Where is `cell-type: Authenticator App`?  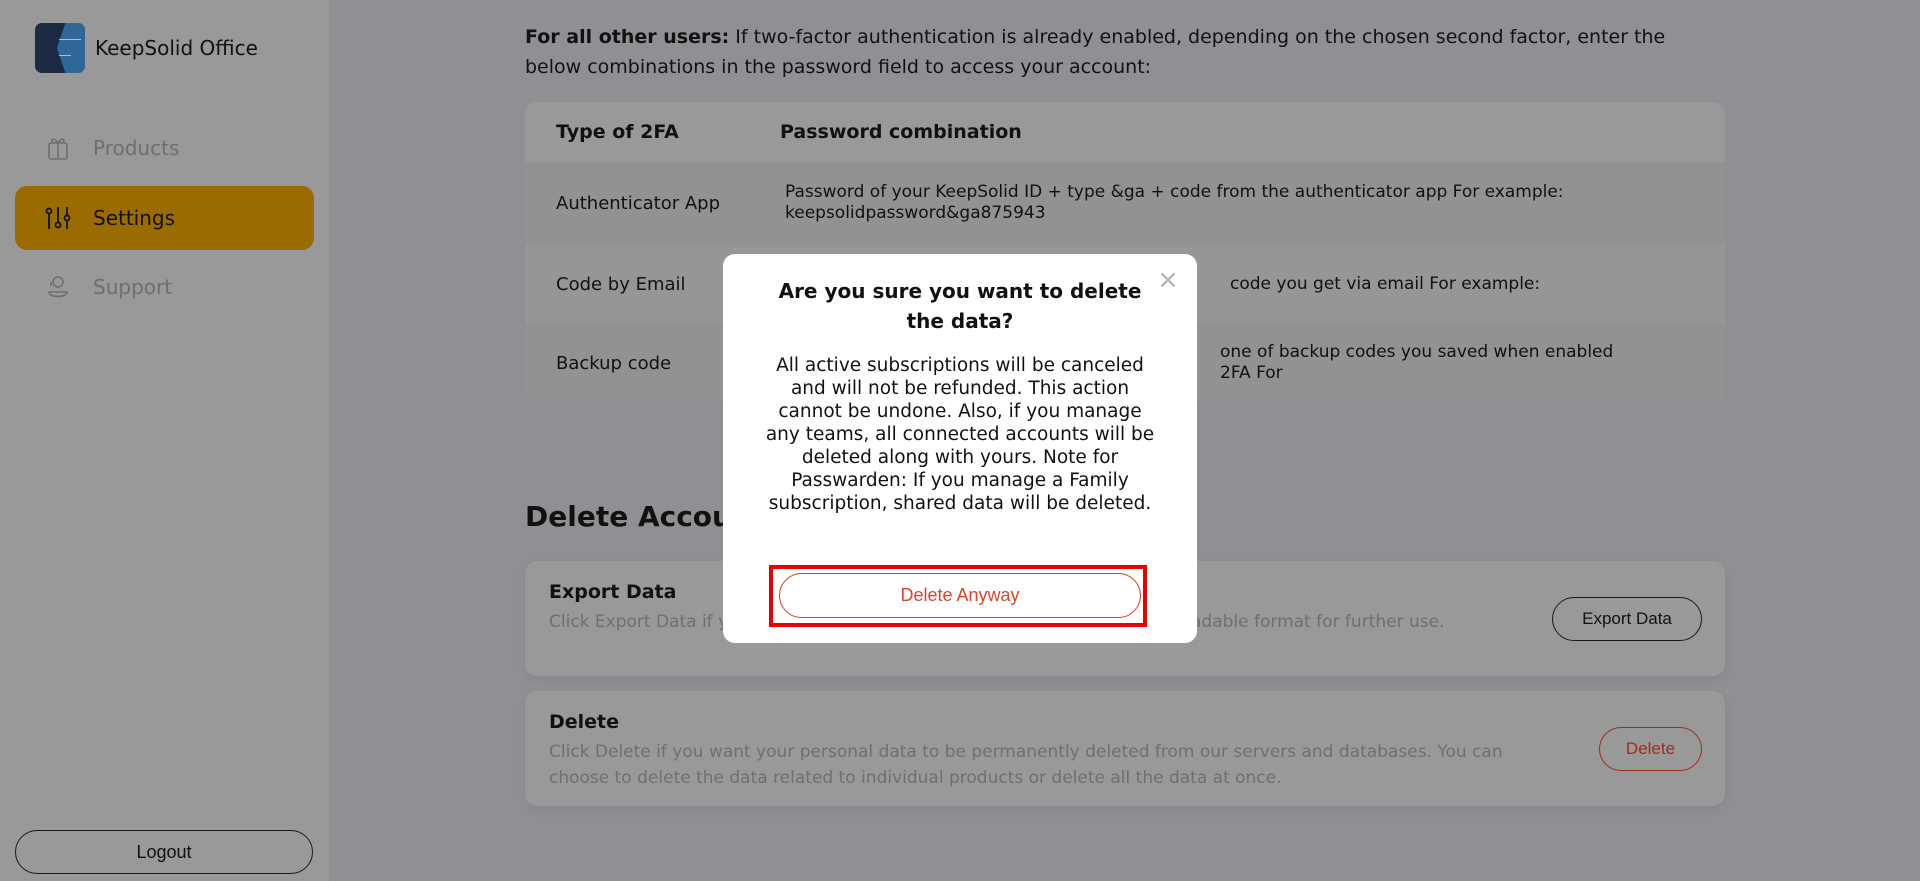 cell-type: Authenticator App is located at coordinates (638, 203).